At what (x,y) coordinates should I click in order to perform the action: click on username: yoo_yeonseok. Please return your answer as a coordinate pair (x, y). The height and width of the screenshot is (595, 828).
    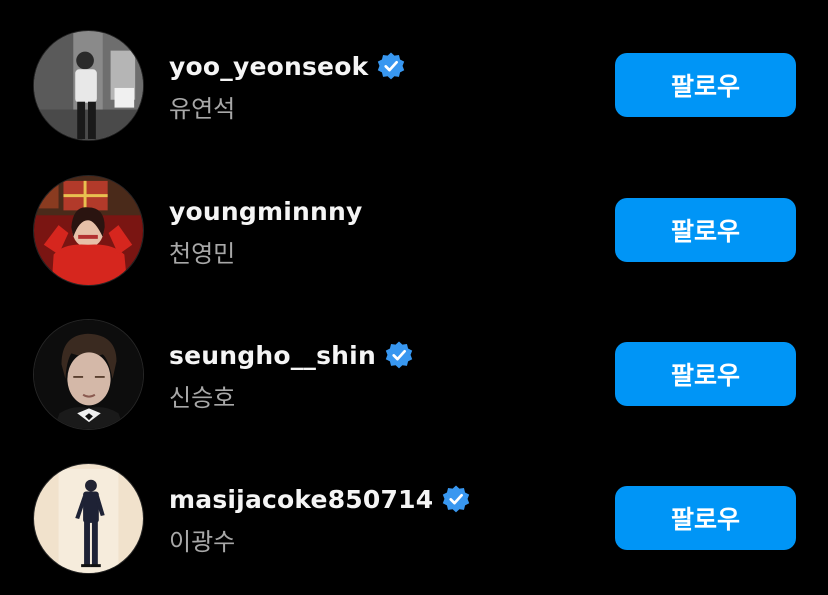
    Looking at the image, I should click on (268, 66).